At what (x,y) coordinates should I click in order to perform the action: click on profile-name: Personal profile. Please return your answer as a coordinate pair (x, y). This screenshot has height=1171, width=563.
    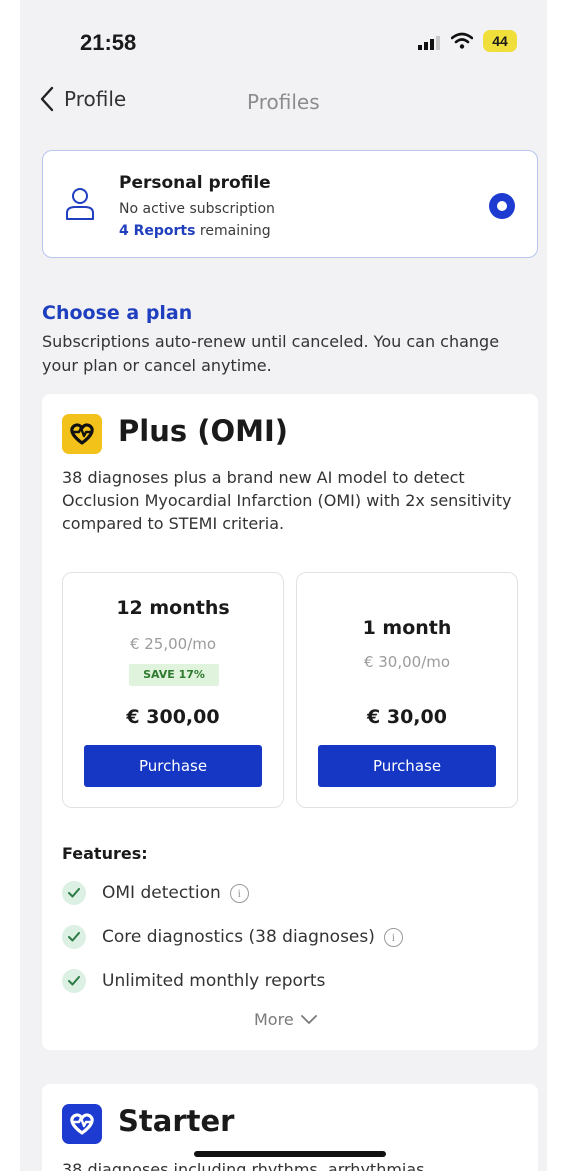
    Looking at the image, I should click on (195, 183).